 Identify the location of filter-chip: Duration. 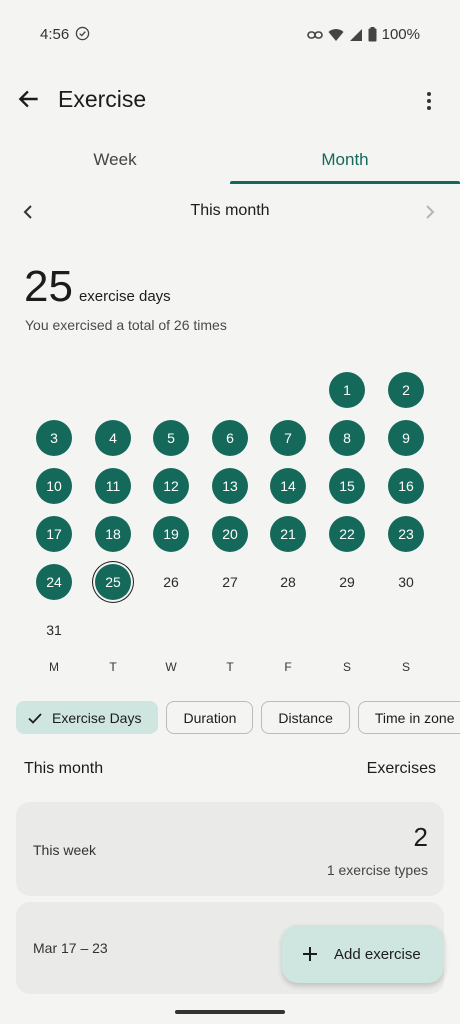
(210, 717).